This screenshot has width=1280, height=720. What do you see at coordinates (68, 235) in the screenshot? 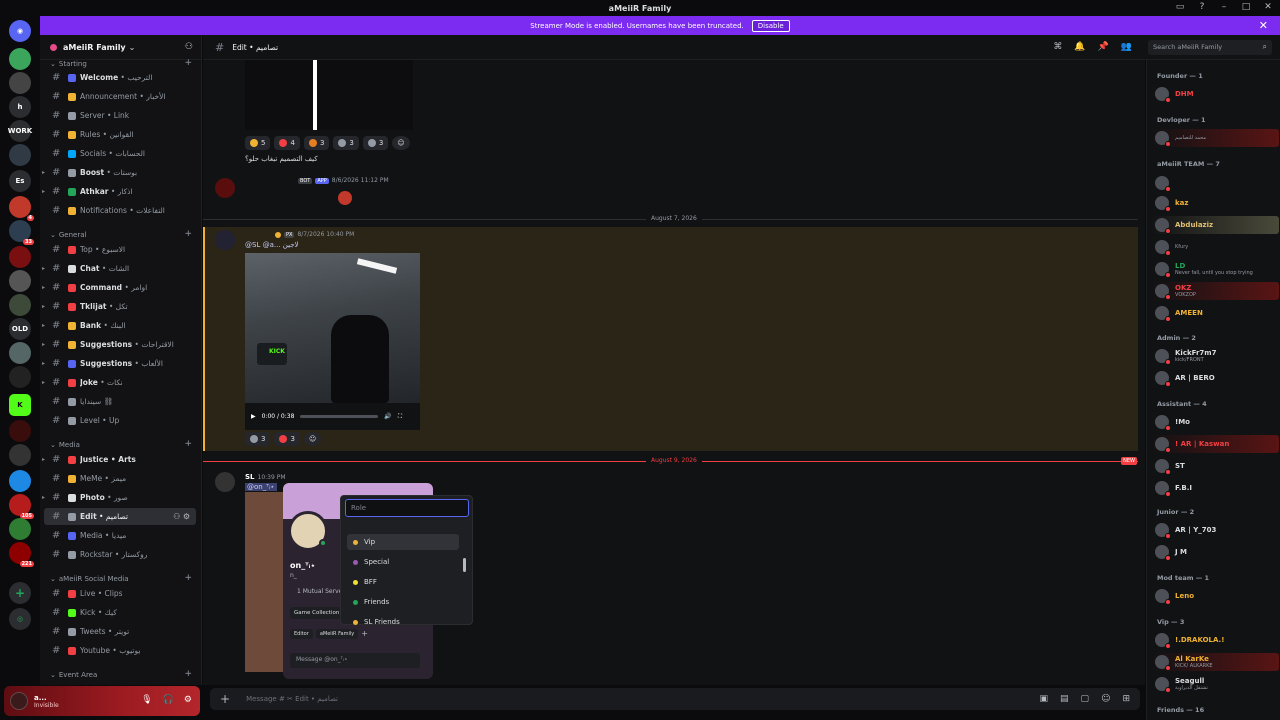
I see `category-header: ⌄ General` at bounding box center [68, 235].